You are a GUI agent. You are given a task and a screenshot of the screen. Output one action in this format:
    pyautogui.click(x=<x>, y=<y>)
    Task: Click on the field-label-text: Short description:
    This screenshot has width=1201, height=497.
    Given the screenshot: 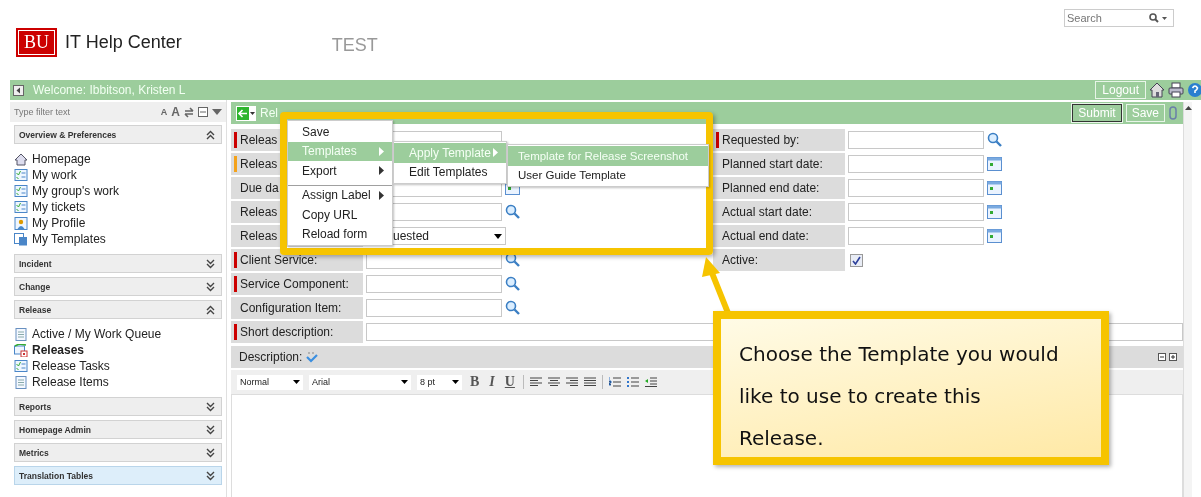 What is the action you would take?
    pyautogui.click(x=287, y=332)
    